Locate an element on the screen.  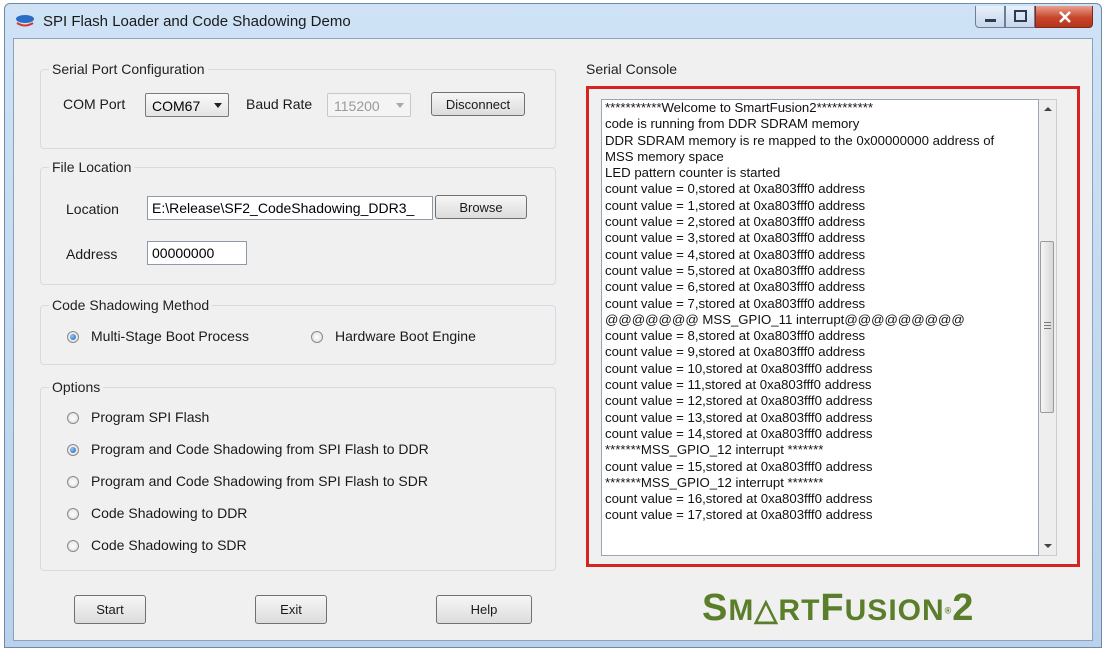
radio-shadow-spi-to-sdr is located at coordinates (73, 482).